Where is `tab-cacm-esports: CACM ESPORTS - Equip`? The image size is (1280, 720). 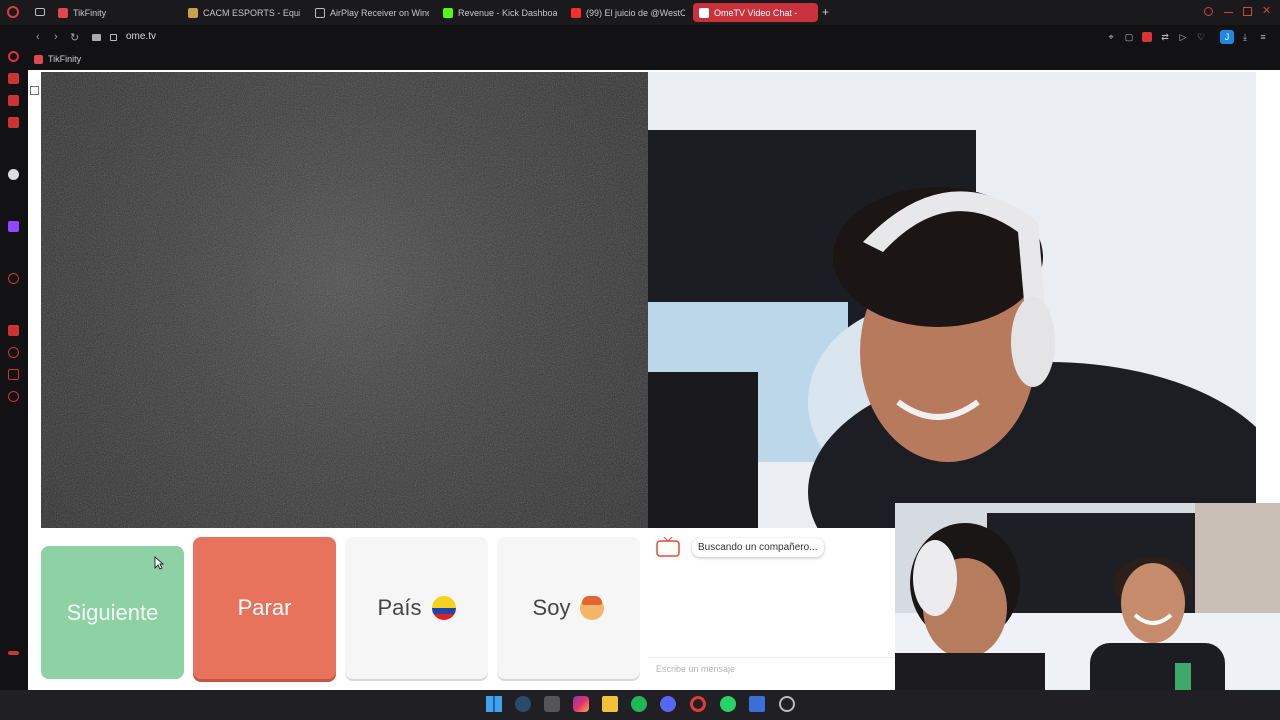 tab-cacm-esports: CACM ESPORTS - Equip is located at coordinates (241, 12).